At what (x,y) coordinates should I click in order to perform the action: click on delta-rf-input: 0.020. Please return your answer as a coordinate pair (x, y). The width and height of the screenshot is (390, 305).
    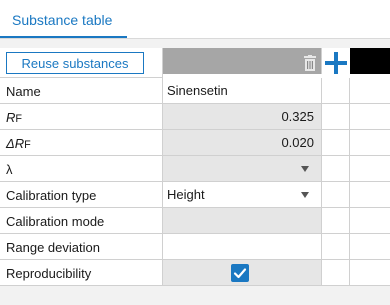
    Looking at the image, I should click on (242, 143).